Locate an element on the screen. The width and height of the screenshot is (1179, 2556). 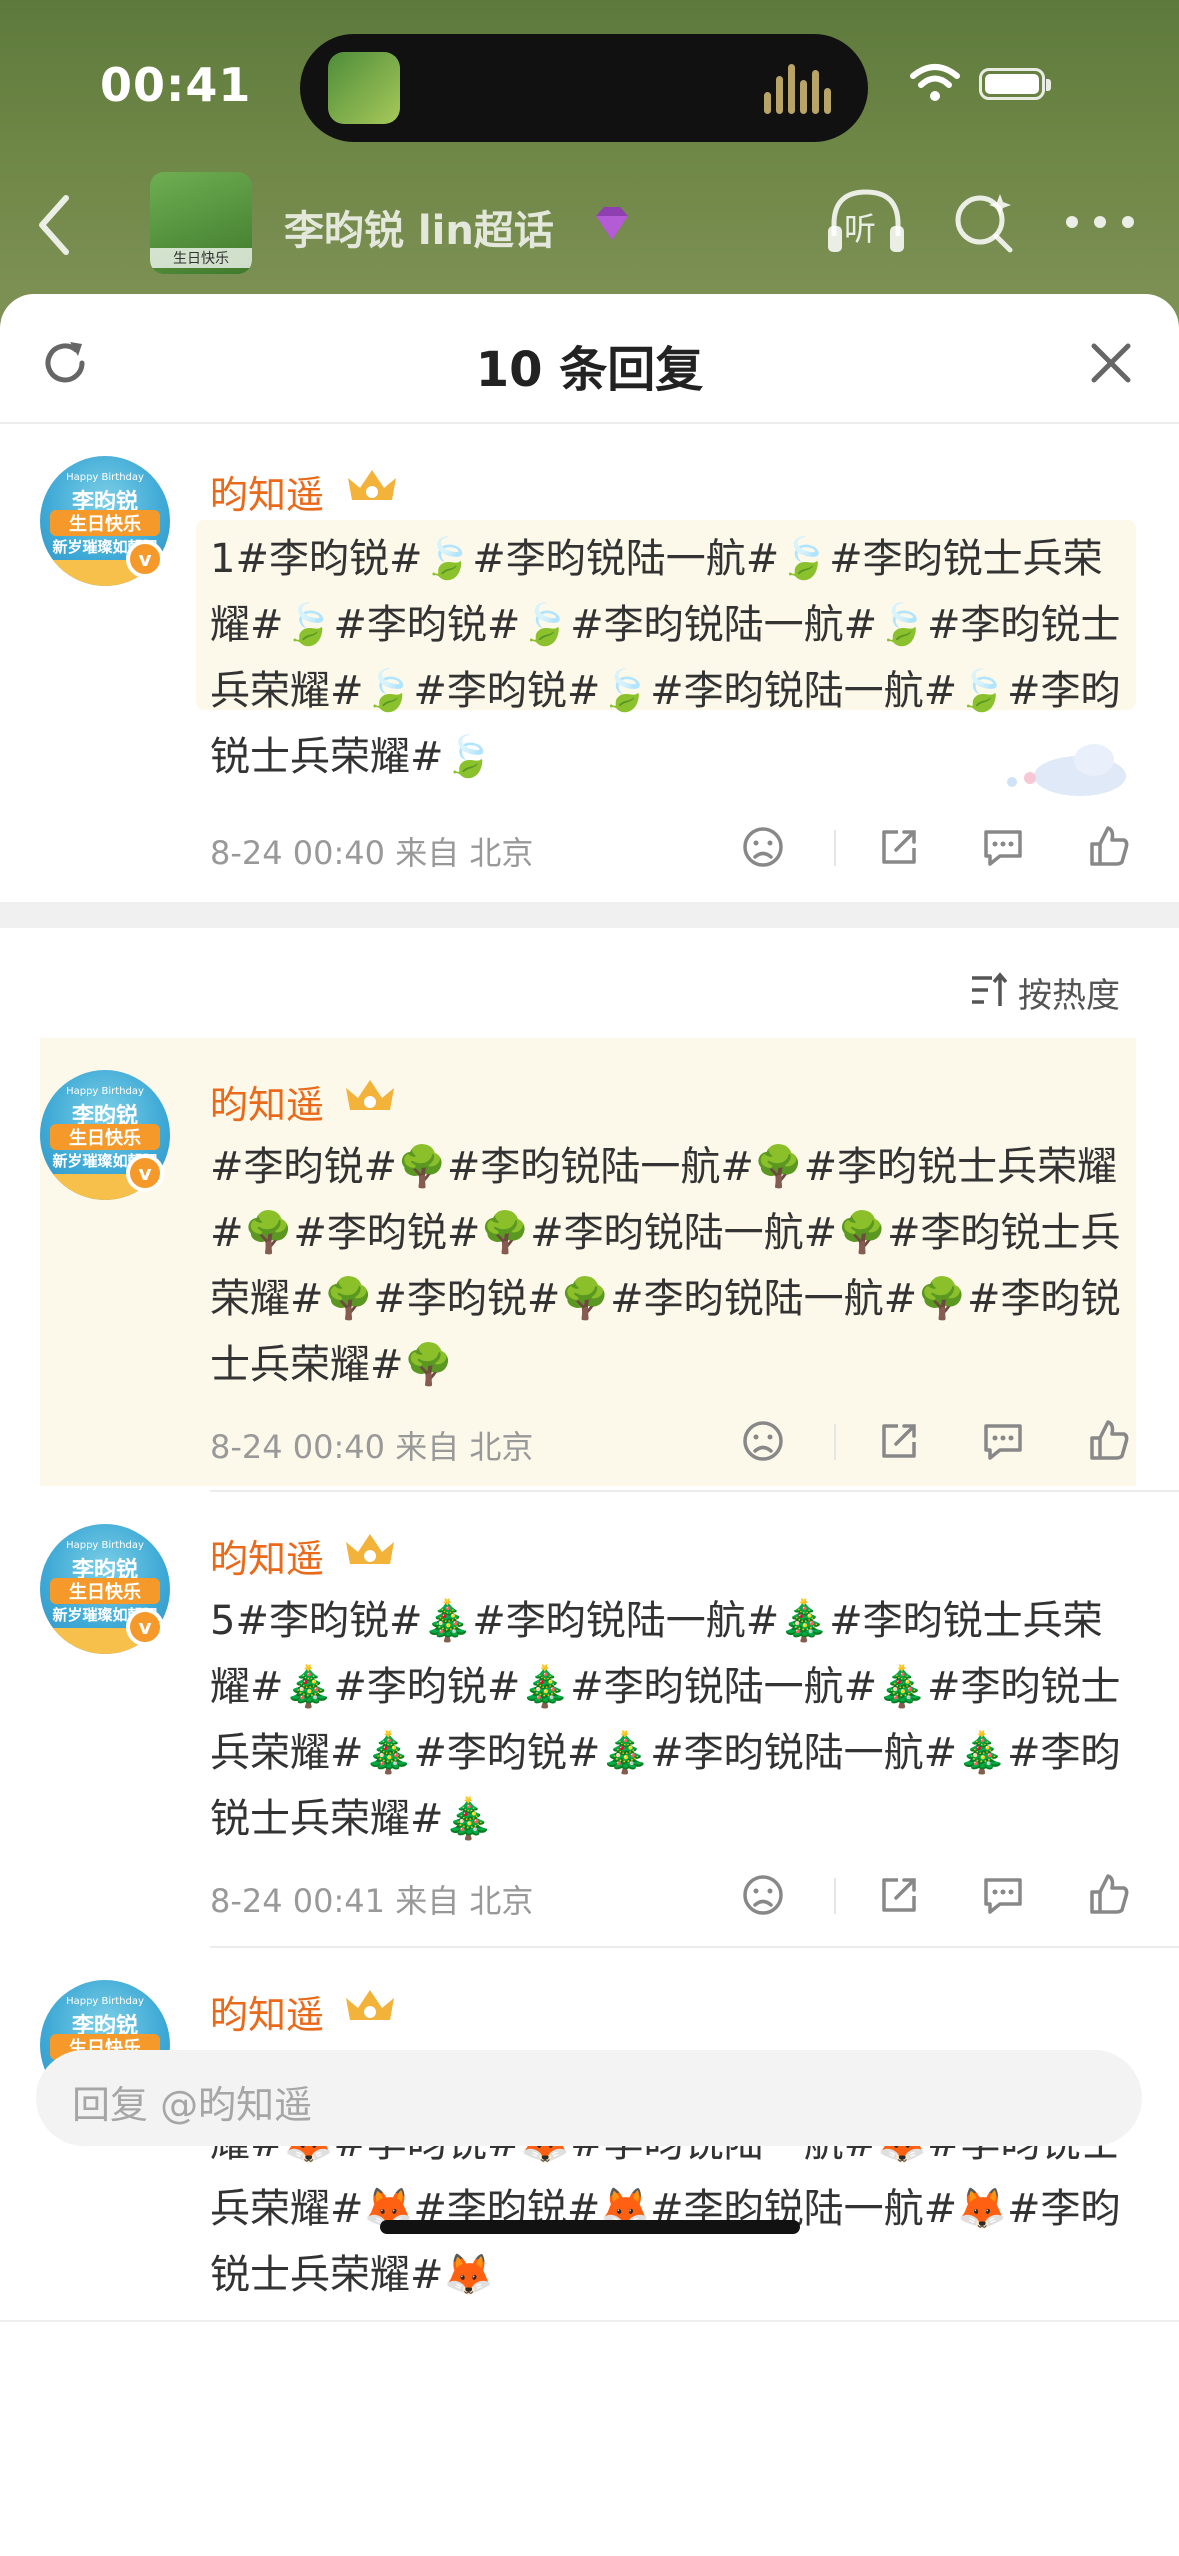
status-icons is located at coordinates (989, 87).